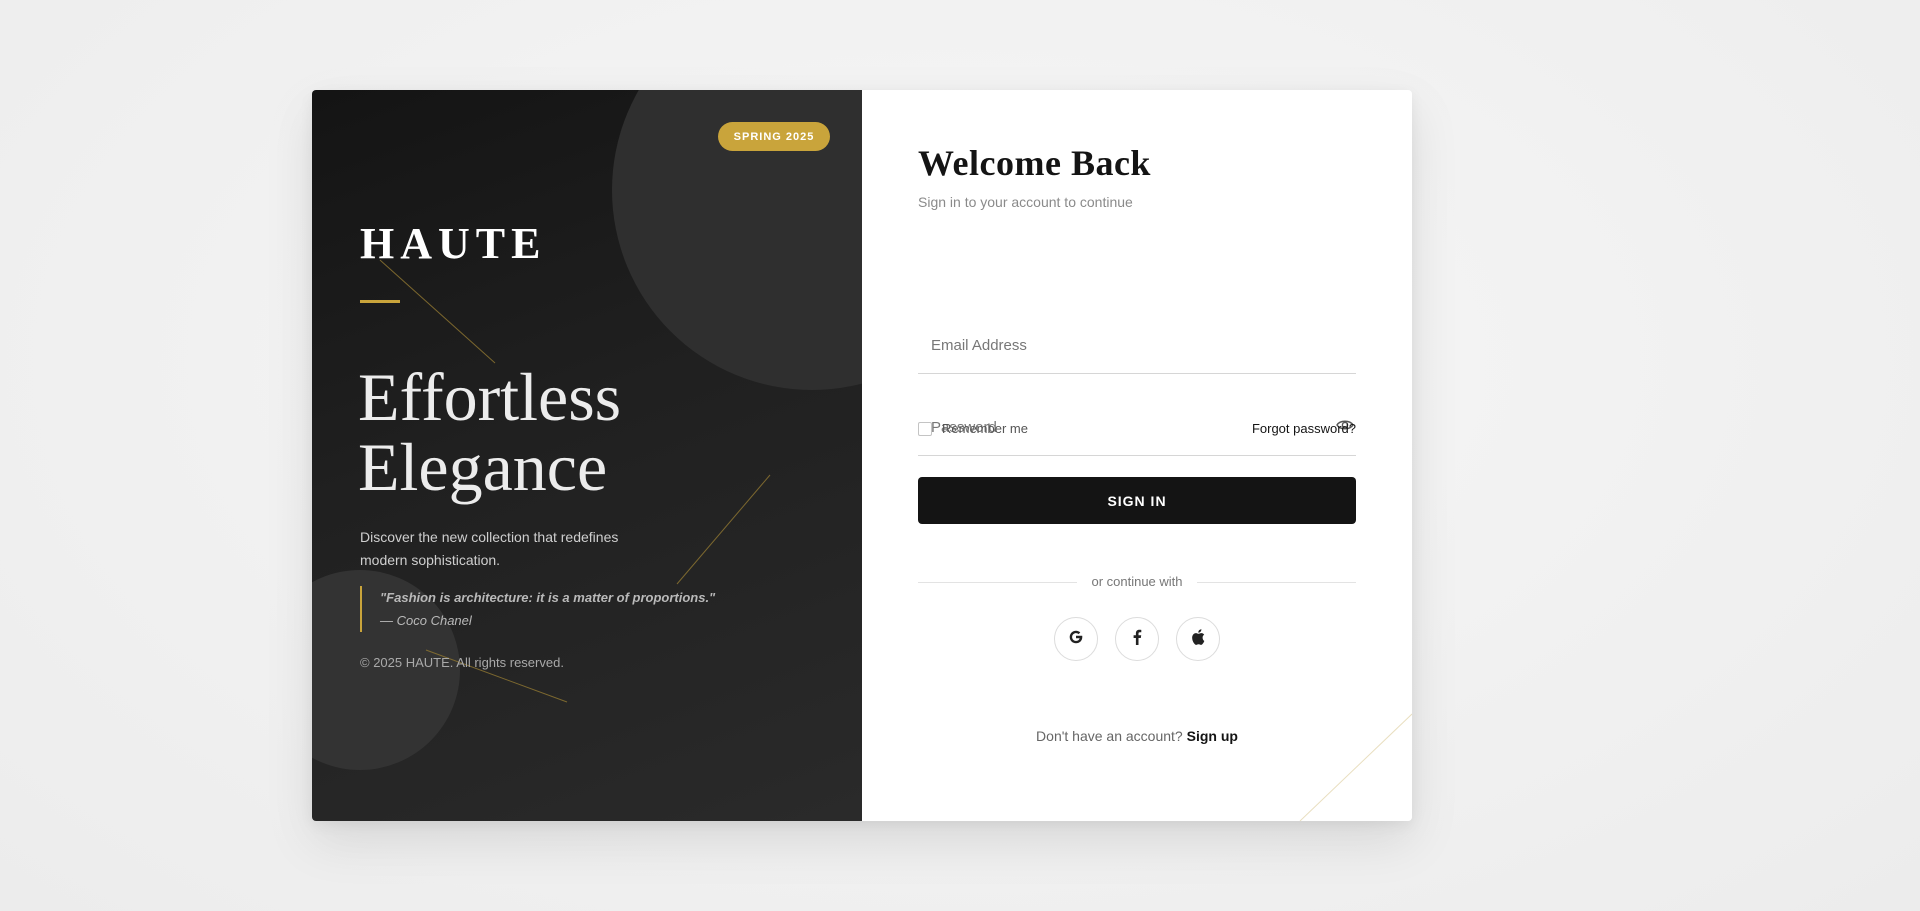 This screenshot has height=911, width=1920. I want to click on email-input, so click(1137, 345).